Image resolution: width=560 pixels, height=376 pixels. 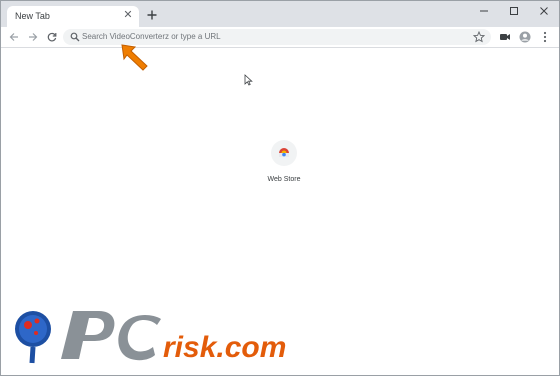 I want to click on bookmark-star-icon, so click(x=479, y=37).